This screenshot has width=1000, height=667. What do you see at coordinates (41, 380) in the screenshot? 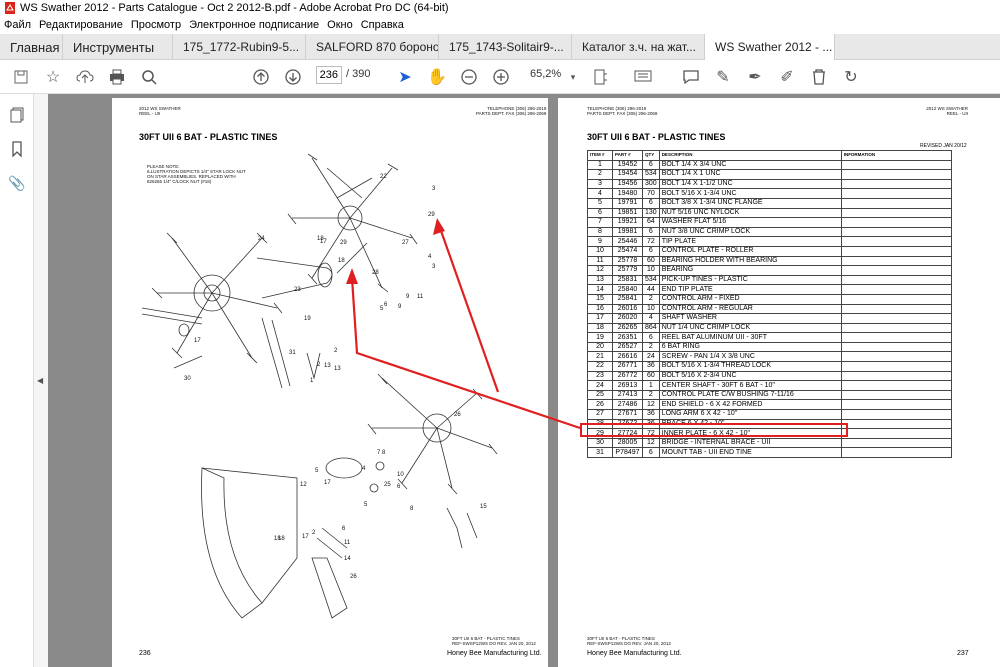
I see `panel-toggle: ◀` at bounding box center [41, 380].